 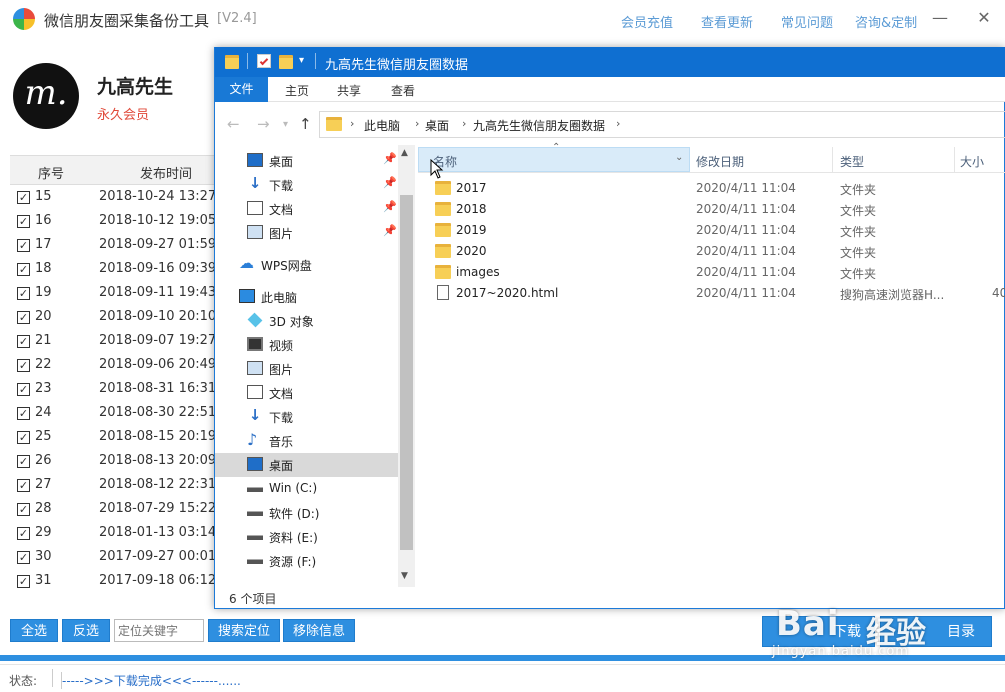 I want to click on file-row: images 2020/4/11 11:04 文件夹, so click(x=711, y=272).